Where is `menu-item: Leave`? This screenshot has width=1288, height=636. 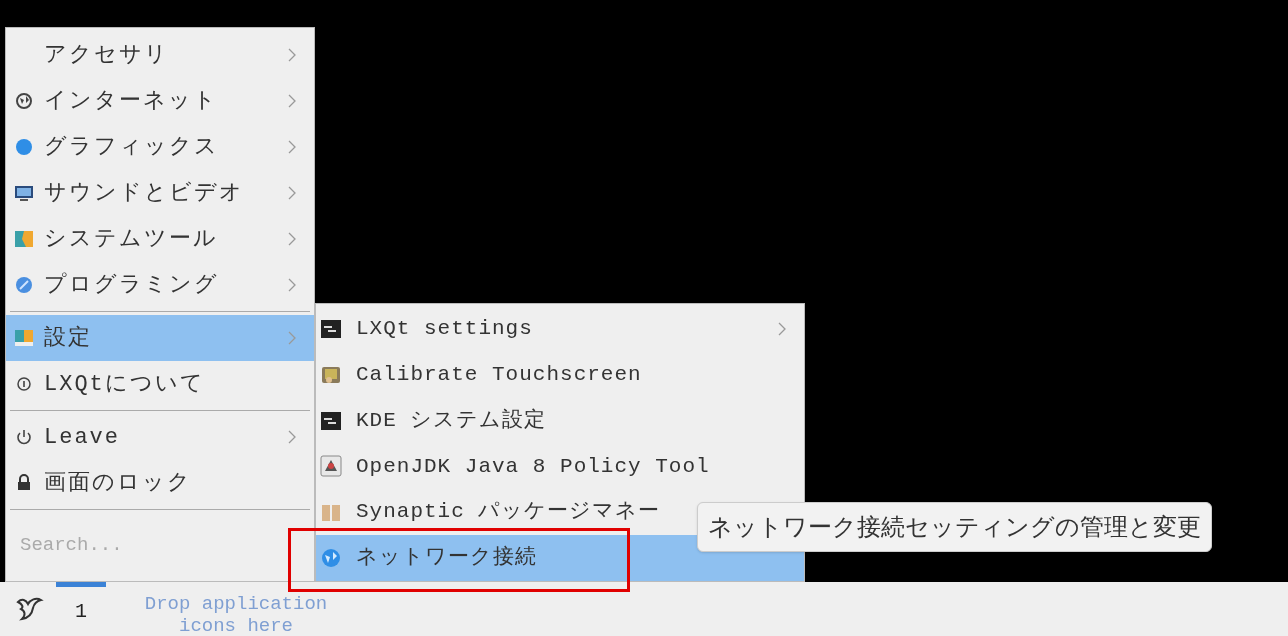
menu-item: Leave is located at coordinates (160, 437).